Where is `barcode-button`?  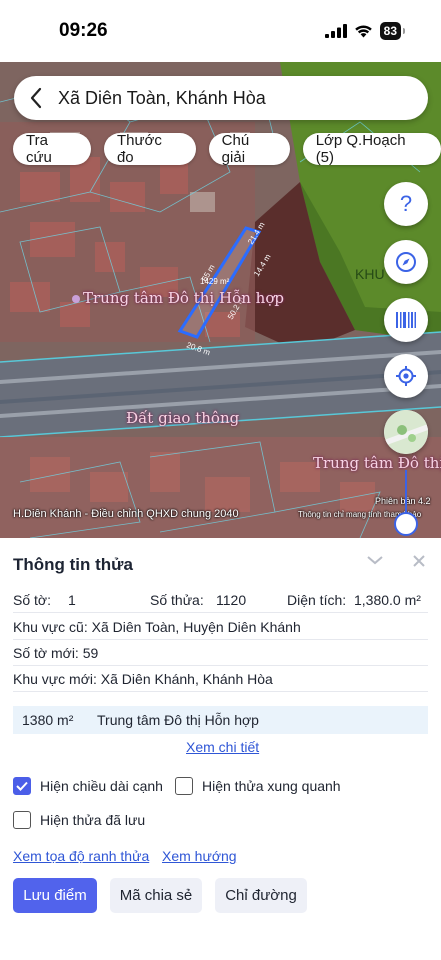 barcode-button is located at coordinates (406, 320).